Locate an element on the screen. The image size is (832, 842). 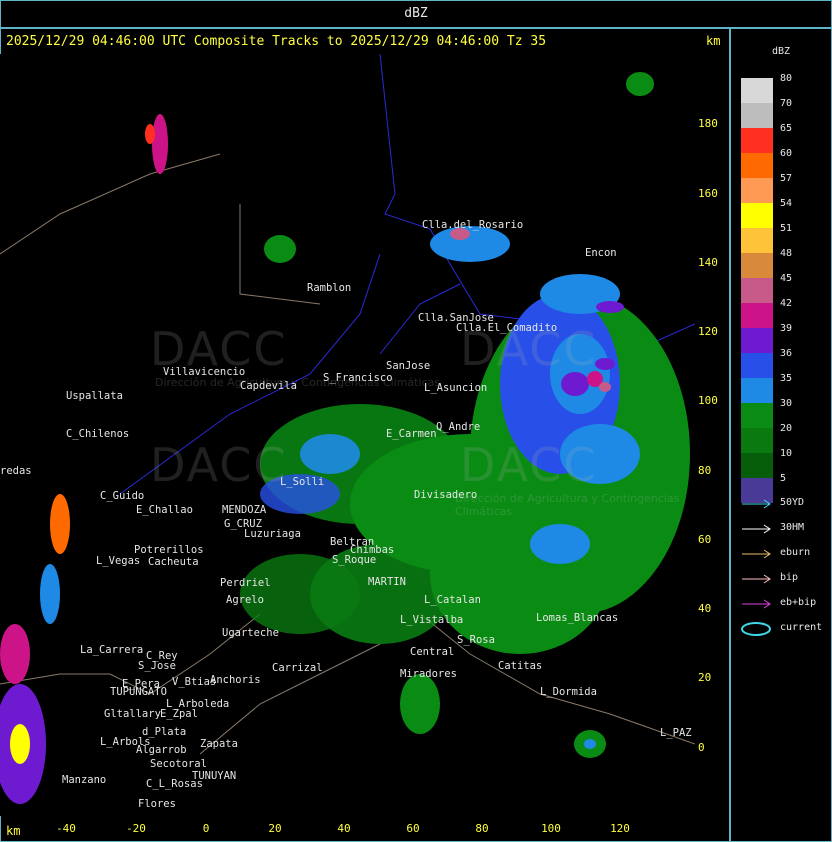
legend-value: 65 is located at coordinates (786, 128).